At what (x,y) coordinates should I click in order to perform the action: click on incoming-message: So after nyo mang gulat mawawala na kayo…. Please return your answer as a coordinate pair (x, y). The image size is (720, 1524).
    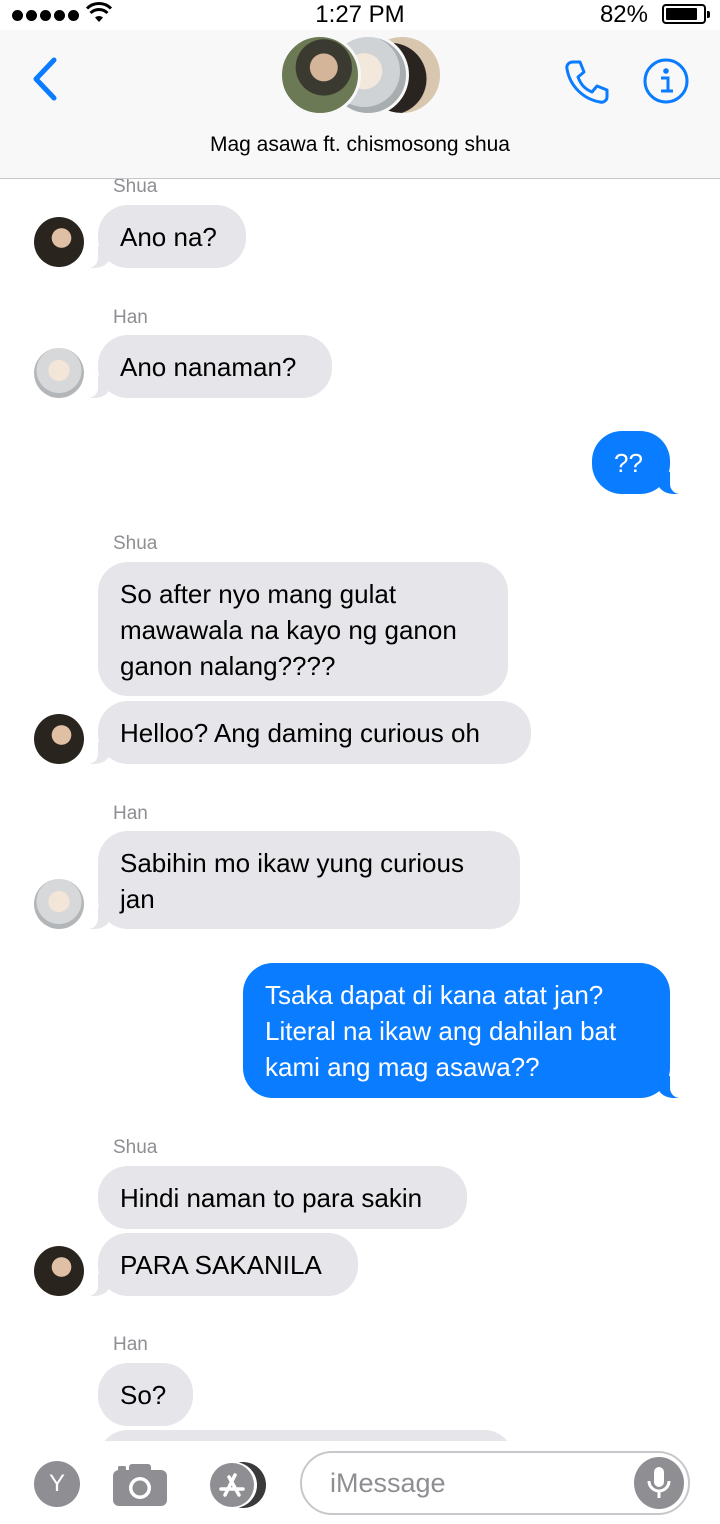
    Looking at the image, I should click on (303, 629).